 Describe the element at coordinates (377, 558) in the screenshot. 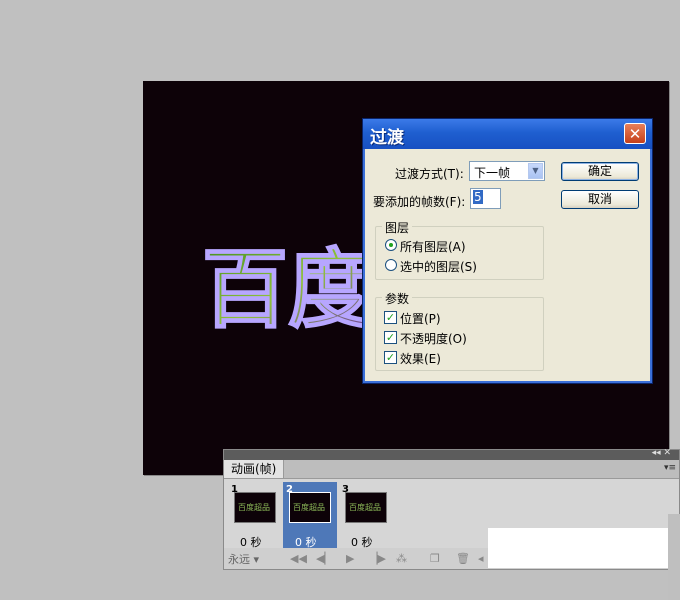

I see `next-frame-icon: ▕▶` at that location.